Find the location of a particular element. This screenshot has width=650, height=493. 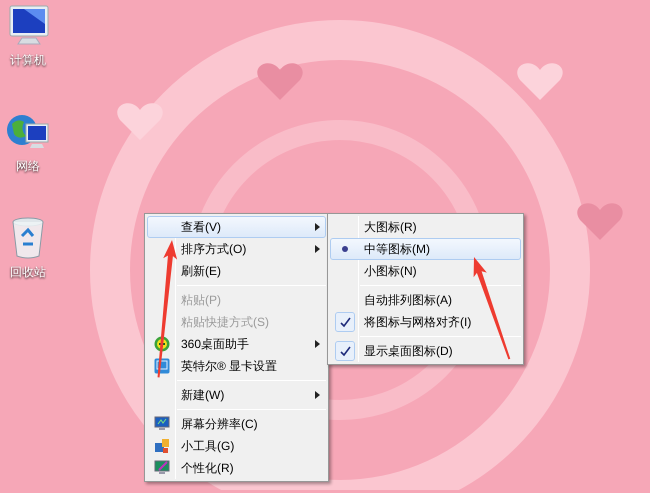

menu-item: 刷新(E) is located at coordinates (236, 271).